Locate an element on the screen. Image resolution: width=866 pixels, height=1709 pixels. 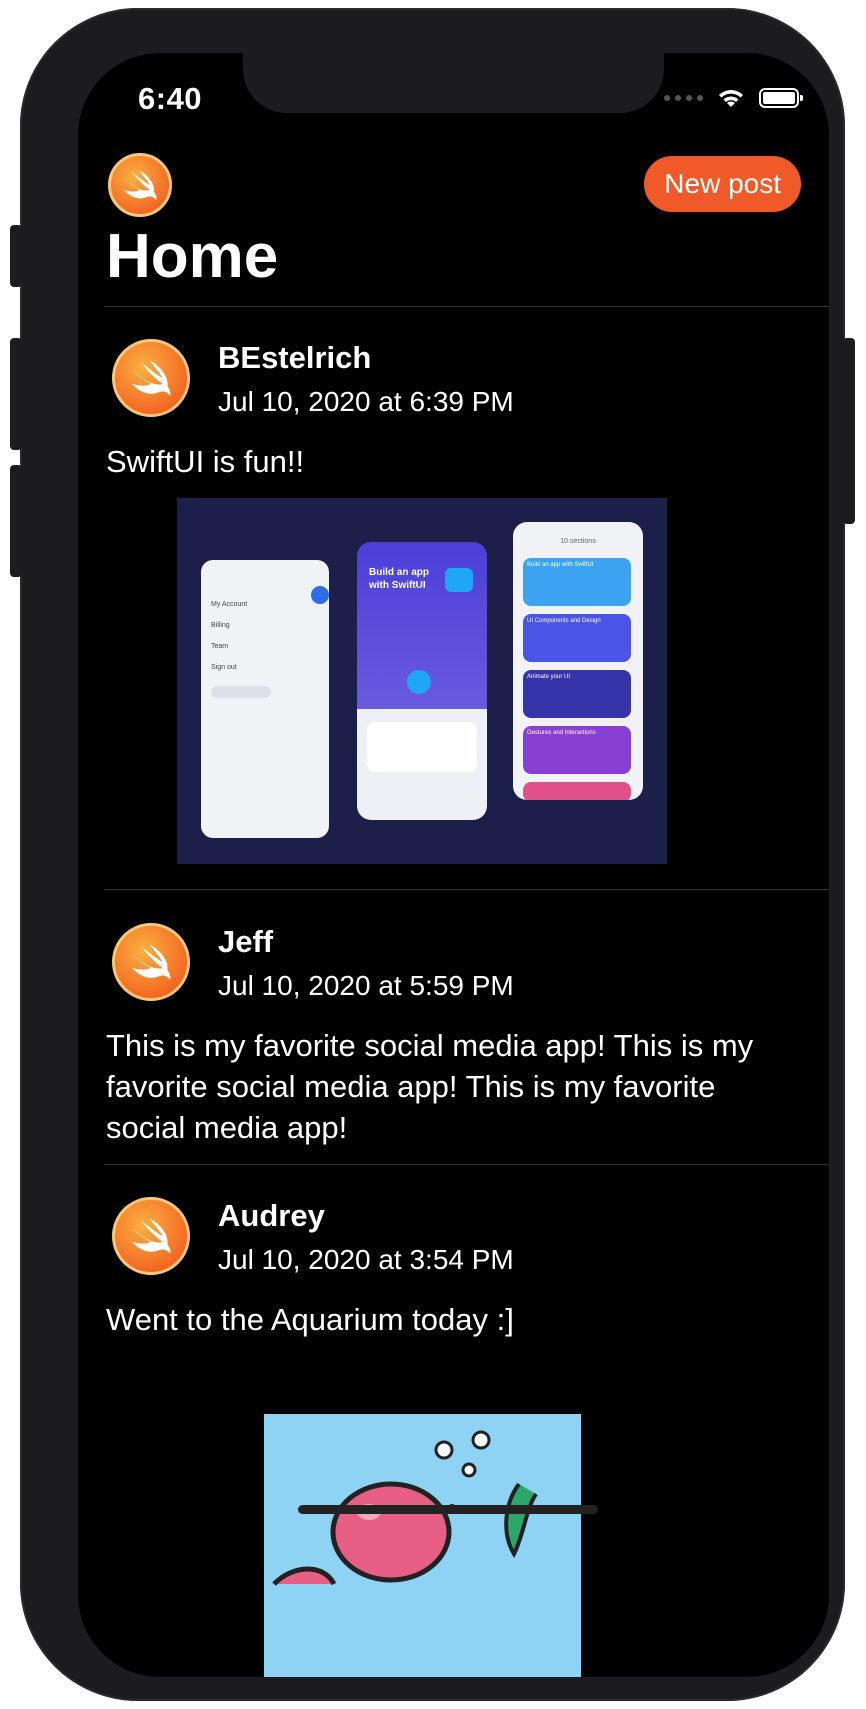
post-timestamp: Jul 10, 2020 at 5:59 PM is located at coordinates (366, 985).